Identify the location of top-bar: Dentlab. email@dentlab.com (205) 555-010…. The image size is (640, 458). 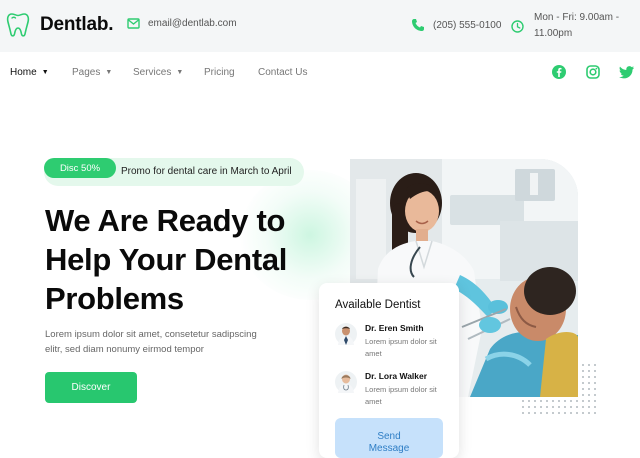
(320, 26).